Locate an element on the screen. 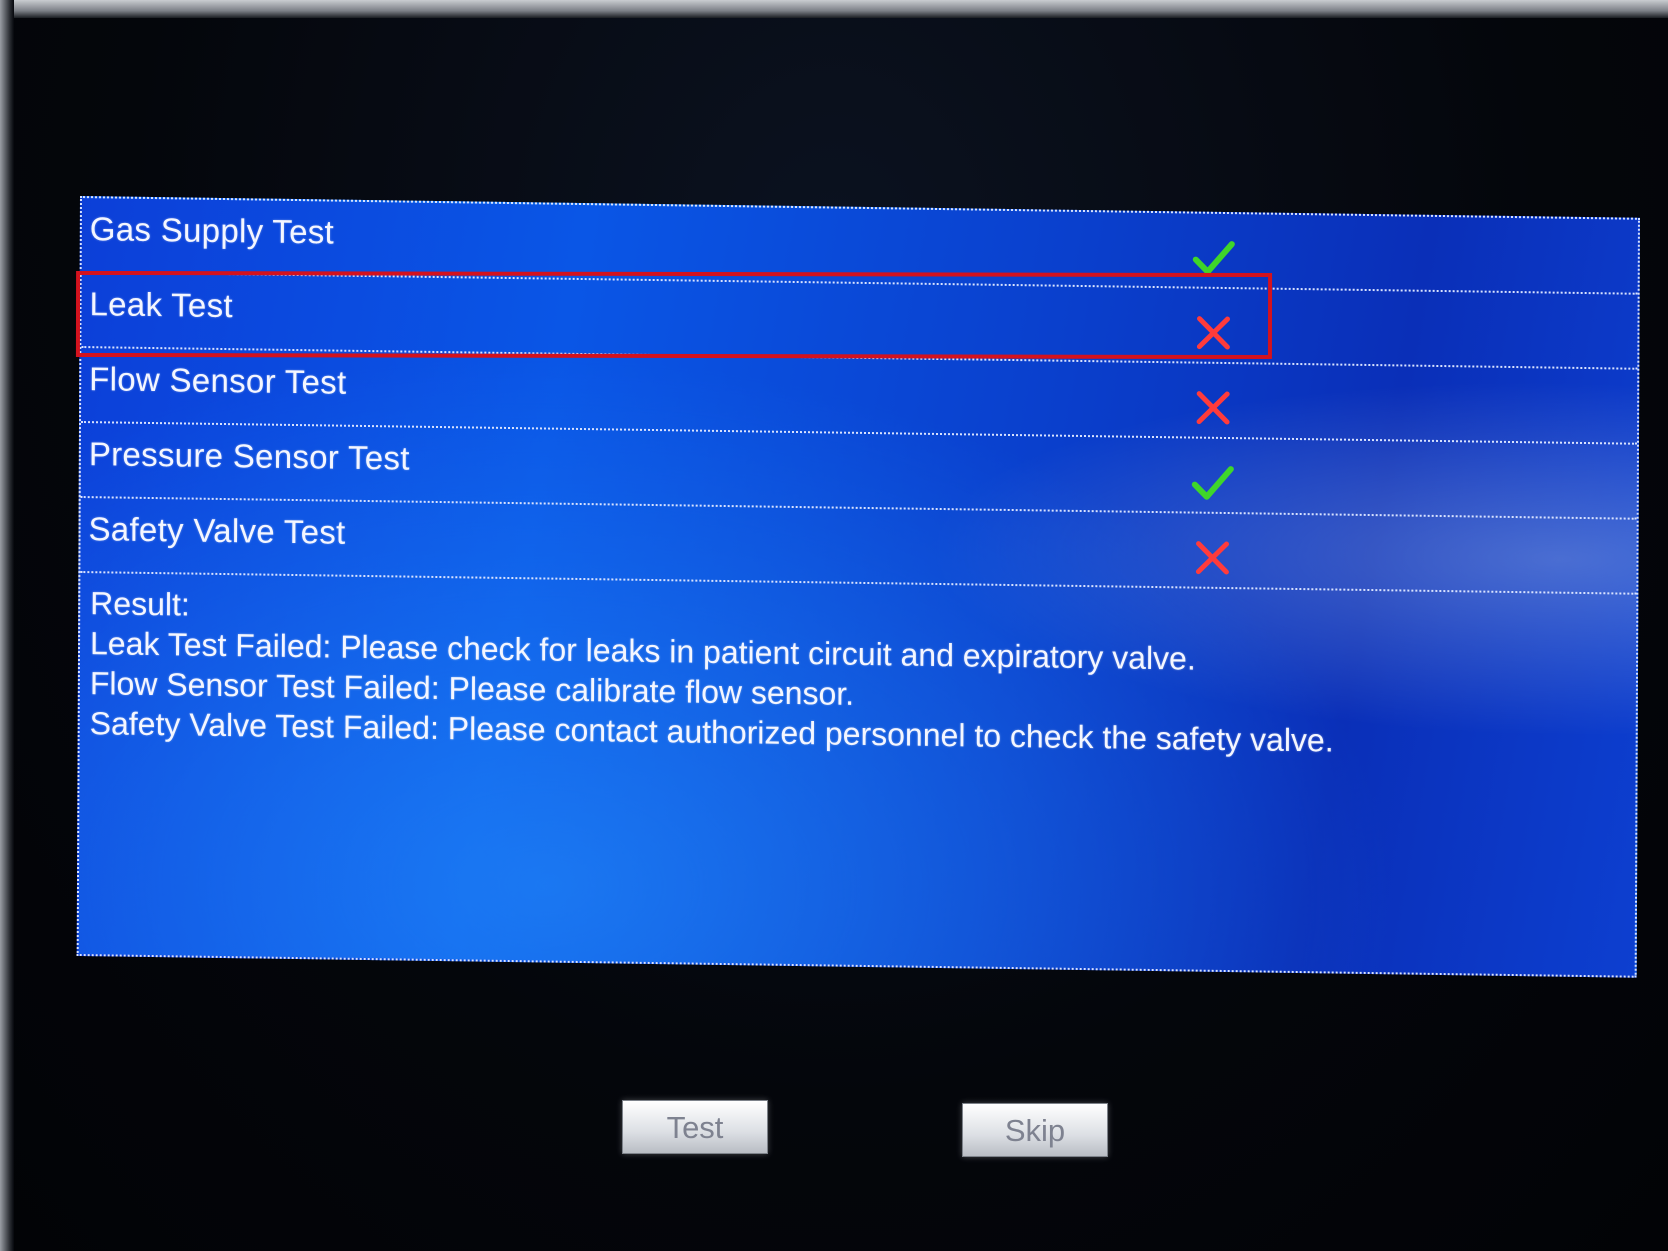 Image resolution: width=1668 pixels, height=1251 pixels. monitor-bezel-top is located at coordinates (834, 9).